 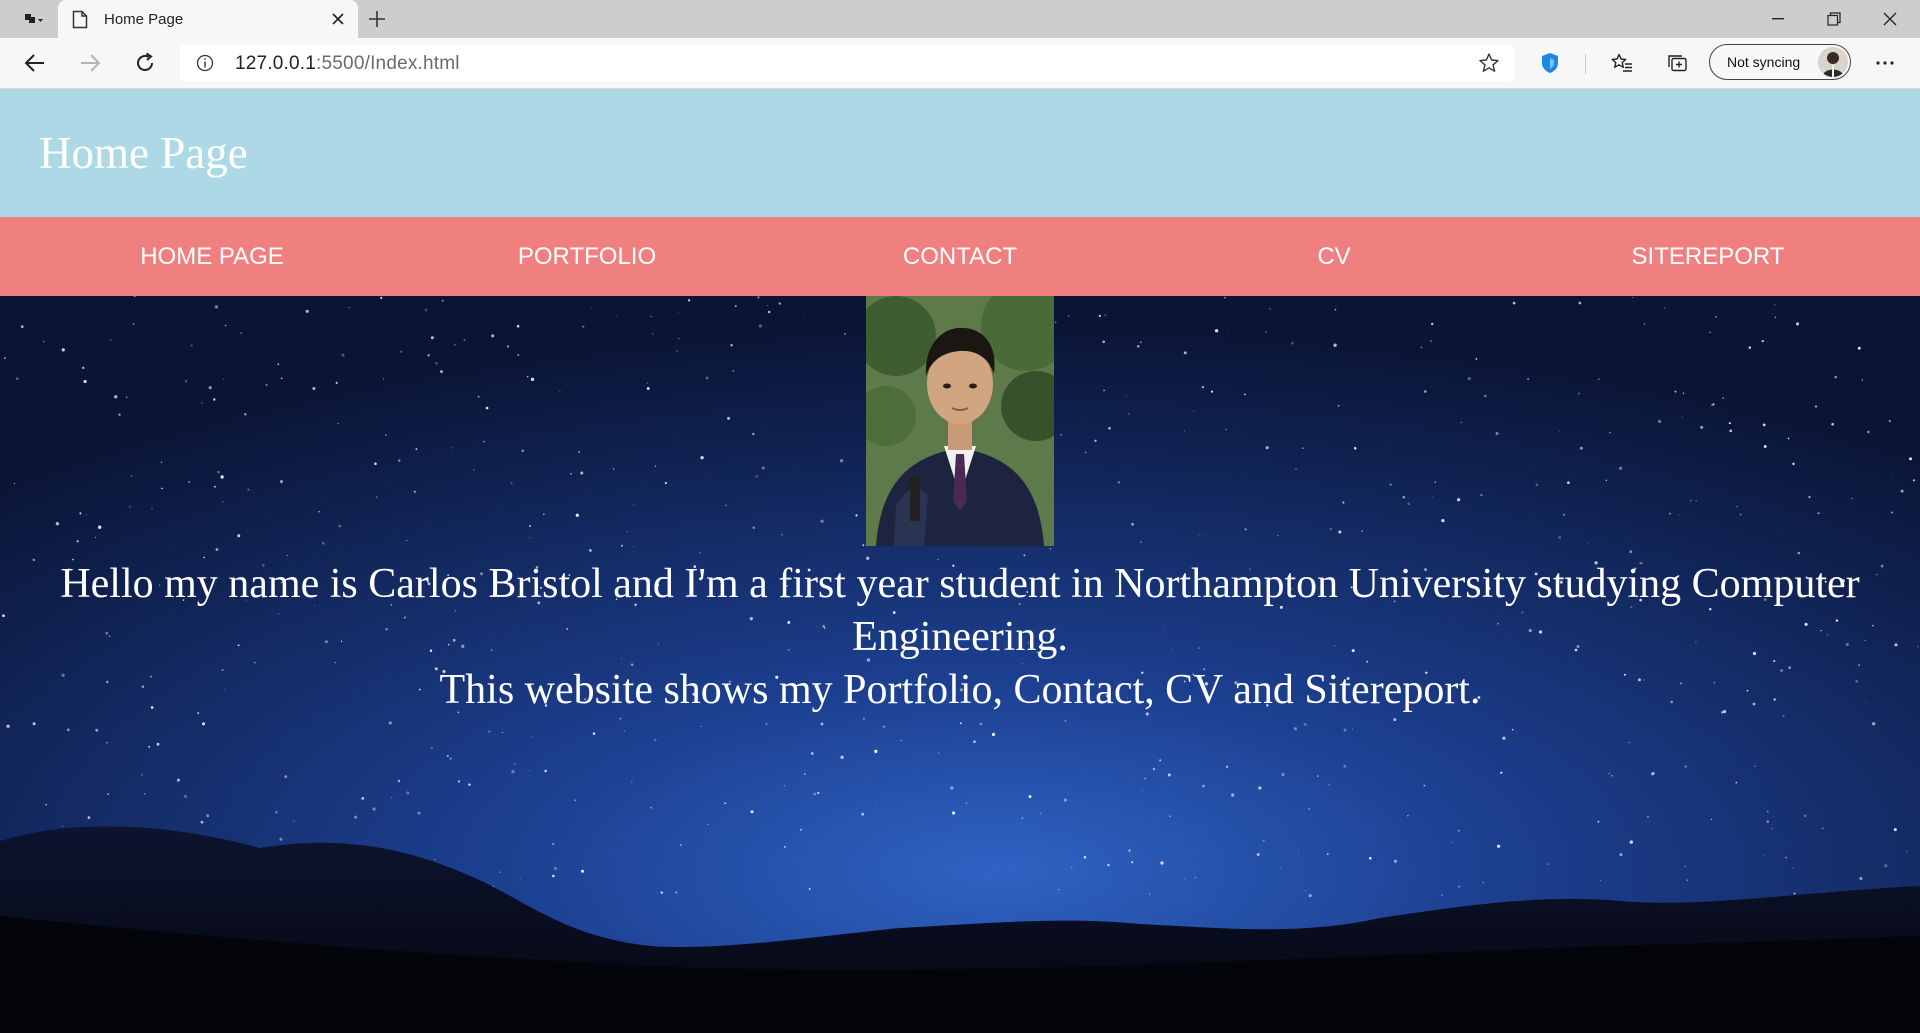 I want to click on nav-link-contact: CONTACT, so click(x=960, y=256).